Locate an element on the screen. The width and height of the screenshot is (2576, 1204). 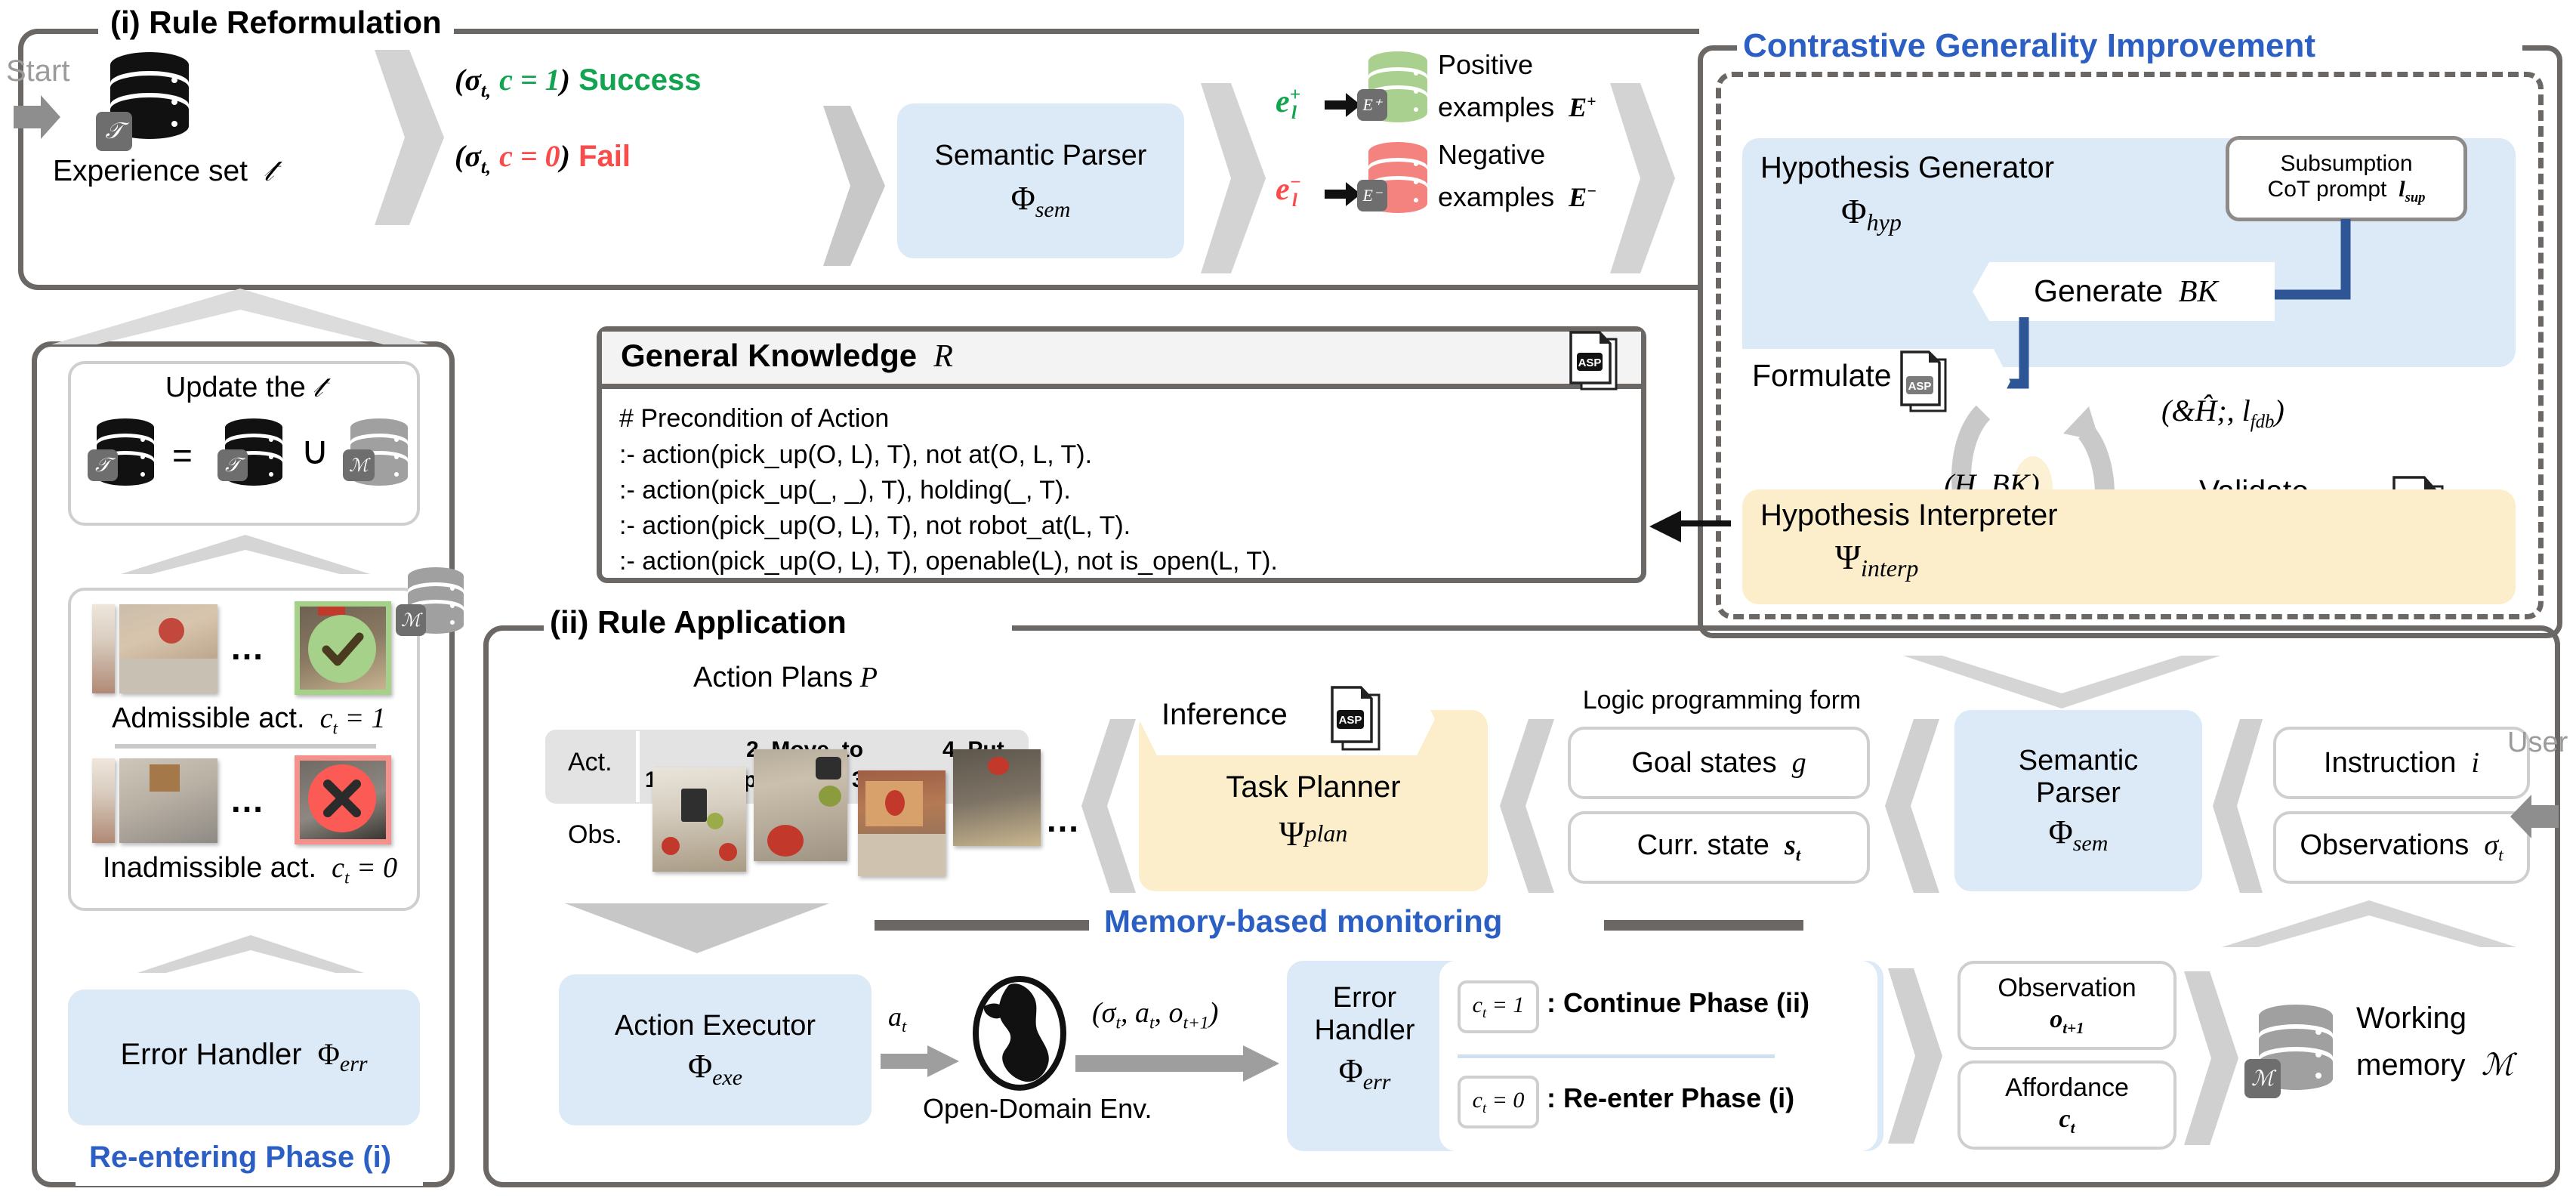
action-executor-box: Action Executor Φexe is located at coordinates (715, 1049).